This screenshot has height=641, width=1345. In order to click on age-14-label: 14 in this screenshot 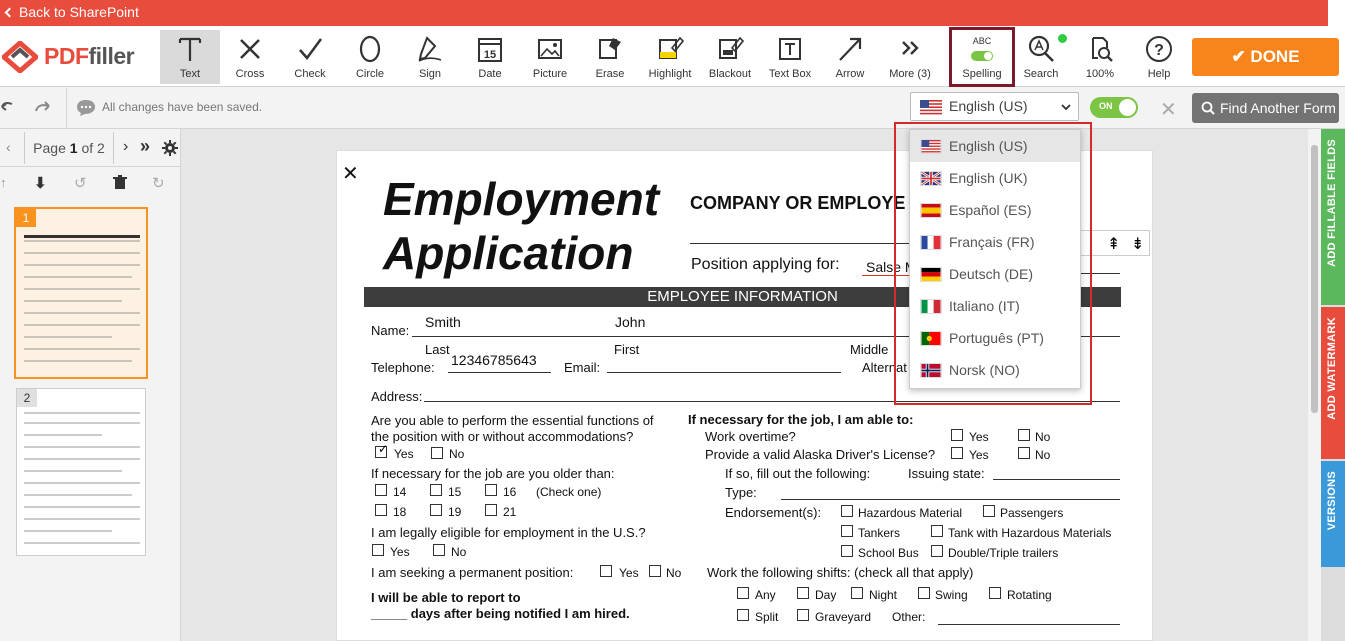, I will do `click(400, 492)`.